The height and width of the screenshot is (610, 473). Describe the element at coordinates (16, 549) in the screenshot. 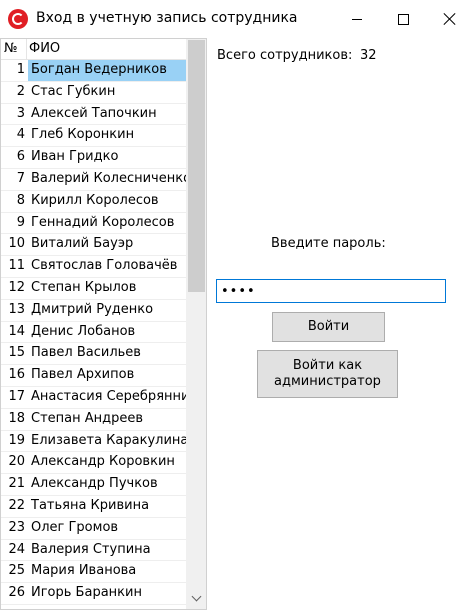

I see `list-item-number: 24` at that location.